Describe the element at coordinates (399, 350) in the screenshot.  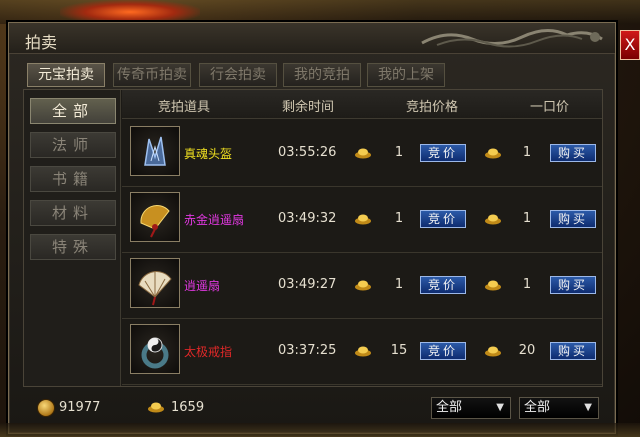
I see `bid-price: 15` at that location.